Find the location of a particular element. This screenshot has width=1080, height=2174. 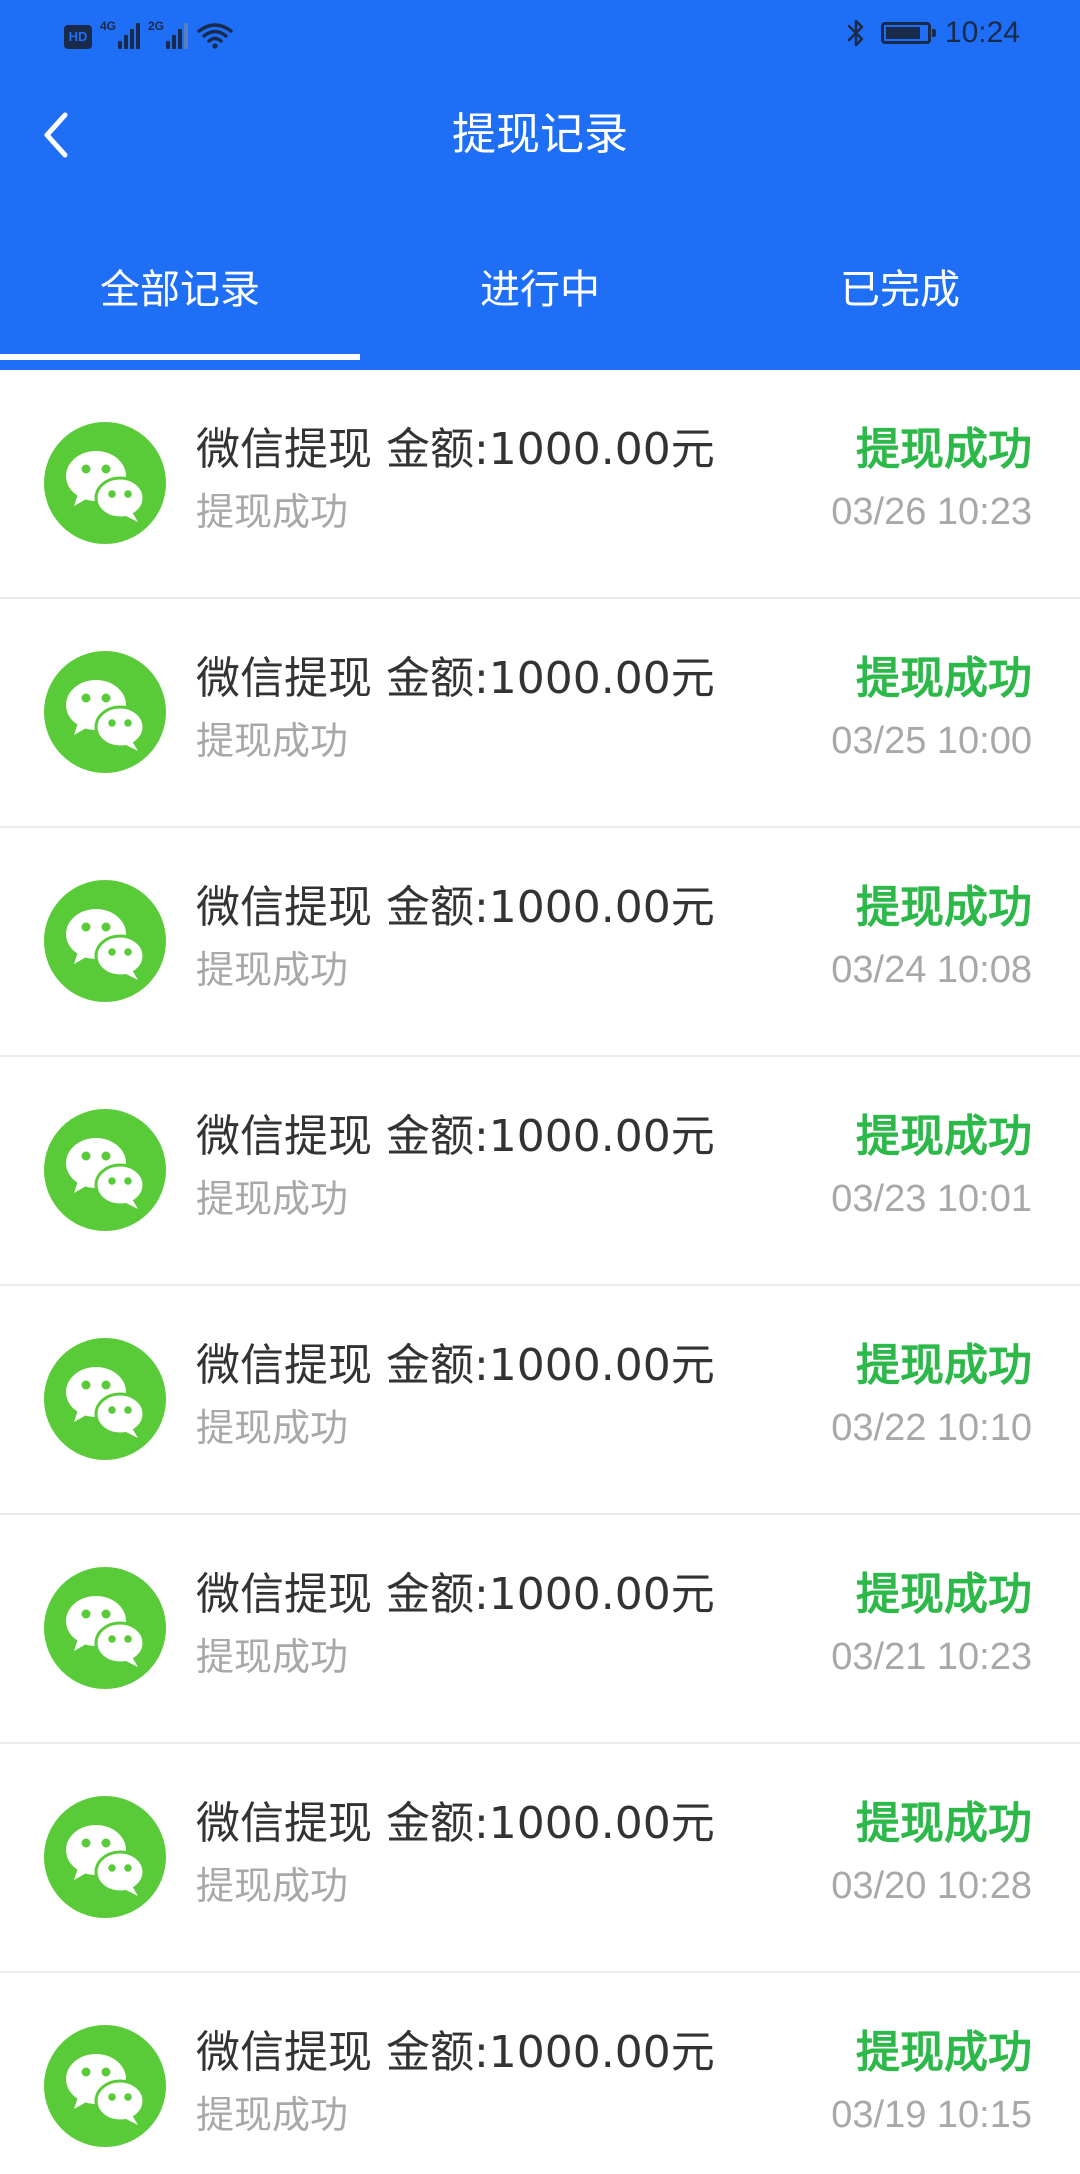

tab-bar: 全部记录 进行中 已完成 is located at coordinates (540, 310).